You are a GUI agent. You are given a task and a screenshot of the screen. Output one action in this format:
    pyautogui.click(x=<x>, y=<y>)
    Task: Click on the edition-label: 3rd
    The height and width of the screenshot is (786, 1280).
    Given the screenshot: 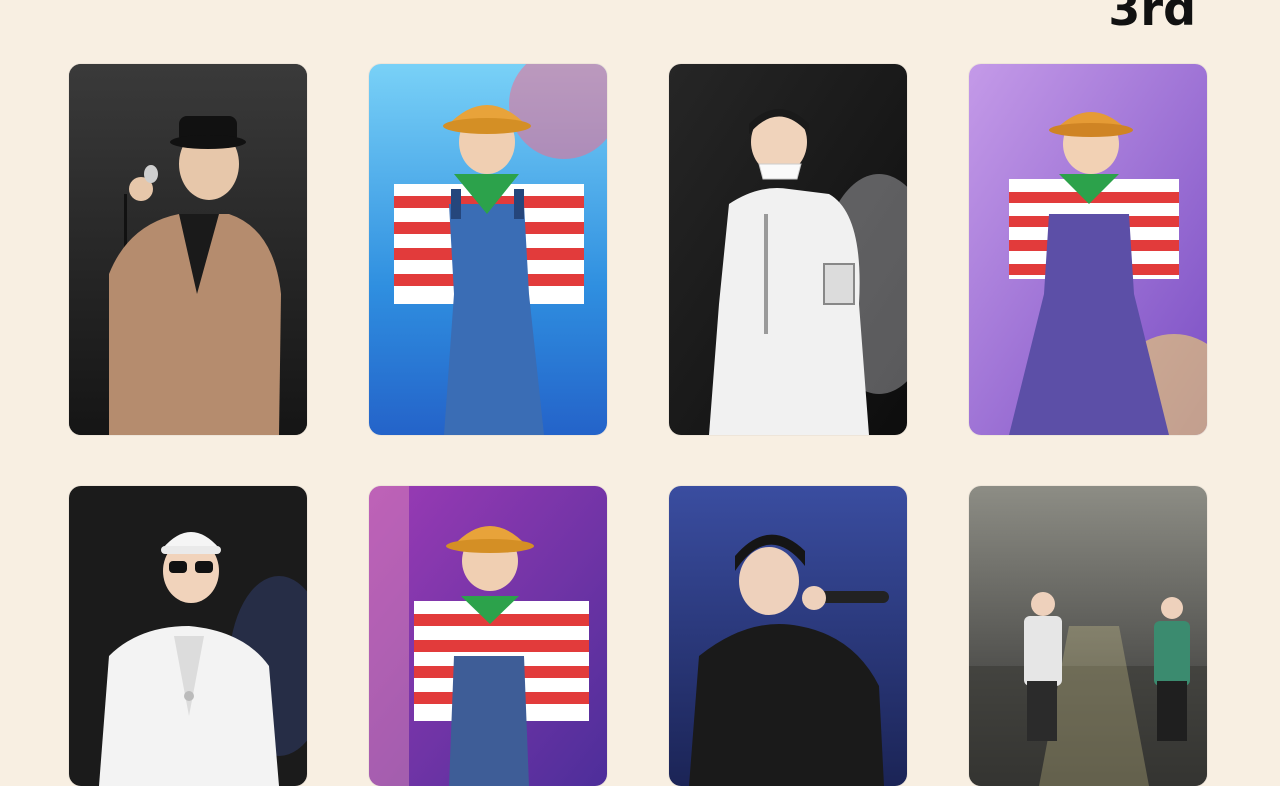 What is the action you would take?
    pyautogui.click(x=1152, y=18)
    